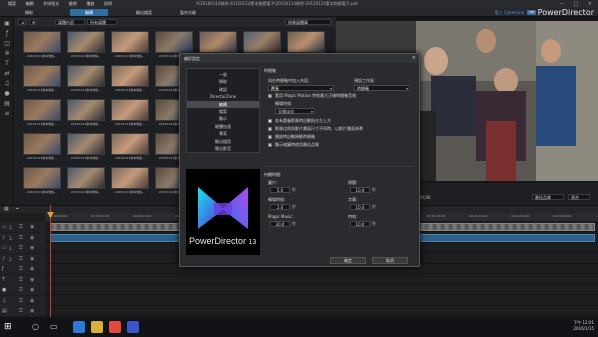 This screenshot has height=337, width=598. Describe the element at coordinates (360, 224) in the screenshot. I see `effect-duration-input: 10.0` at that location.